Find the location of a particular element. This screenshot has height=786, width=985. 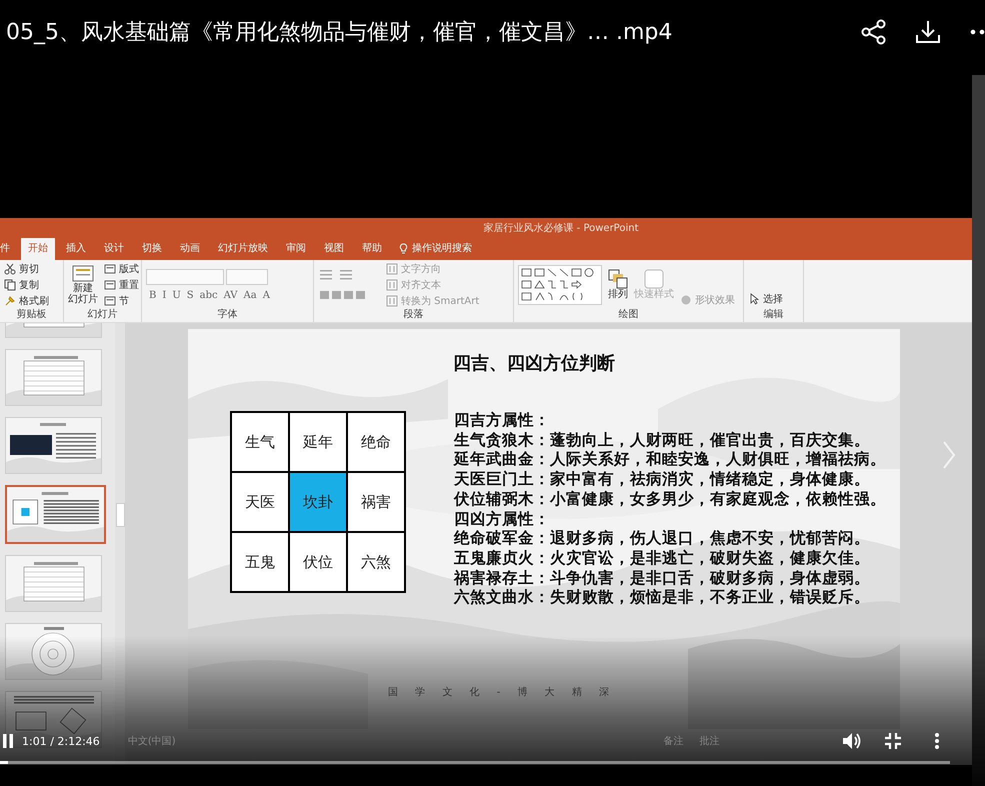

pause-icon is located at coordinates (8, 741).